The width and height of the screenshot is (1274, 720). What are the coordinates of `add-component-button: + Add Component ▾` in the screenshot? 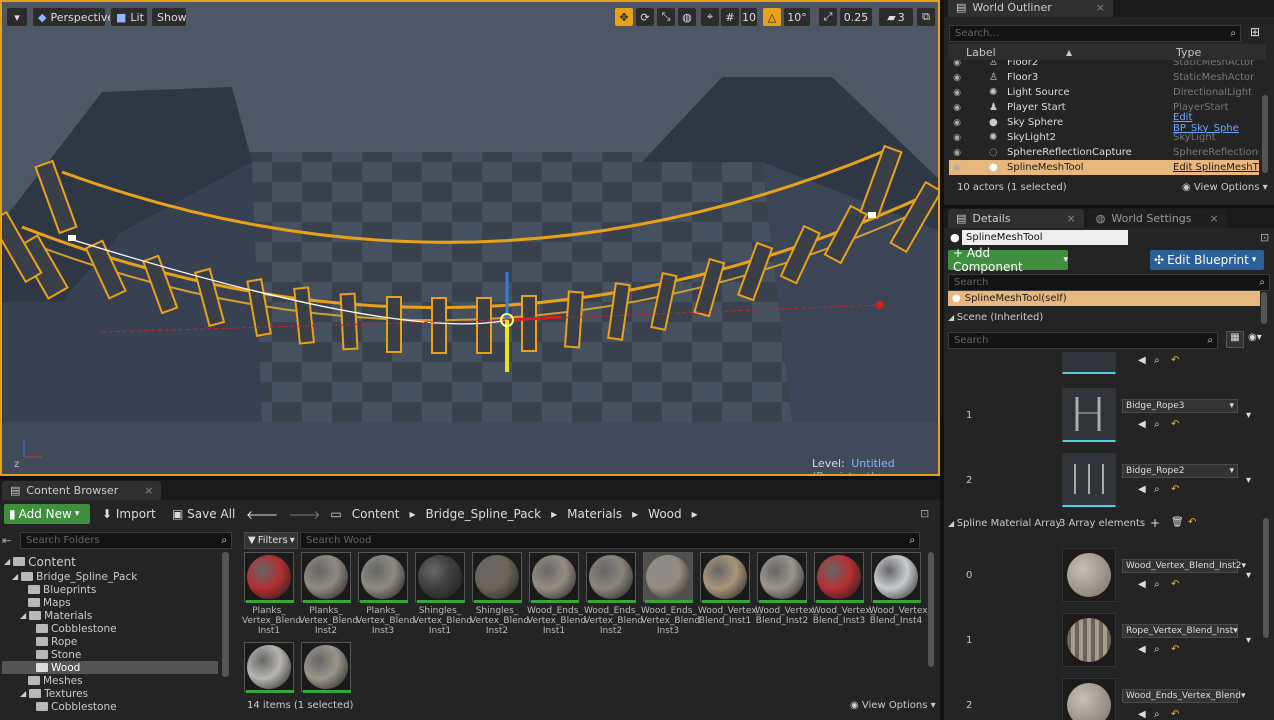 It's located at (1008, 260).